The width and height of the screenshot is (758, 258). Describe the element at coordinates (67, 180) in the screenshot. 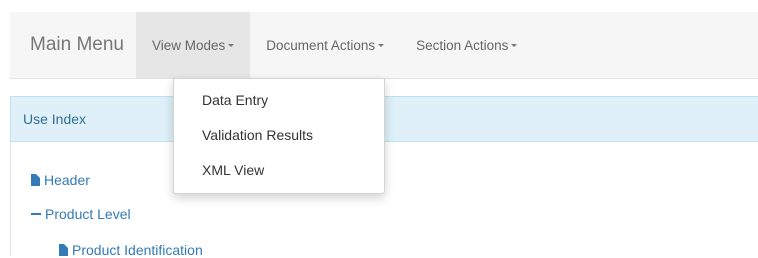

I see `tree-item-label: Header` at that location.